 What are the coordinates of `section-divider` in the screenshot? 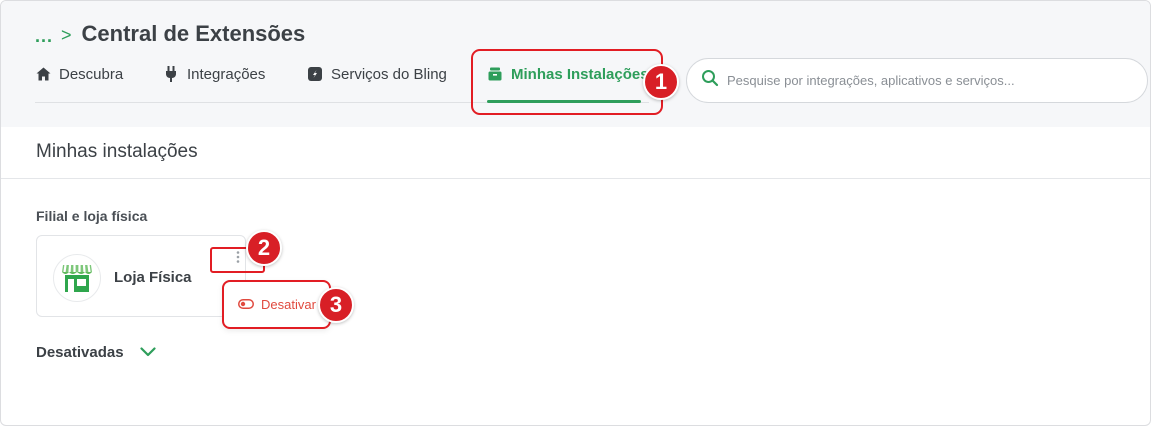 It's located at (575, 178).